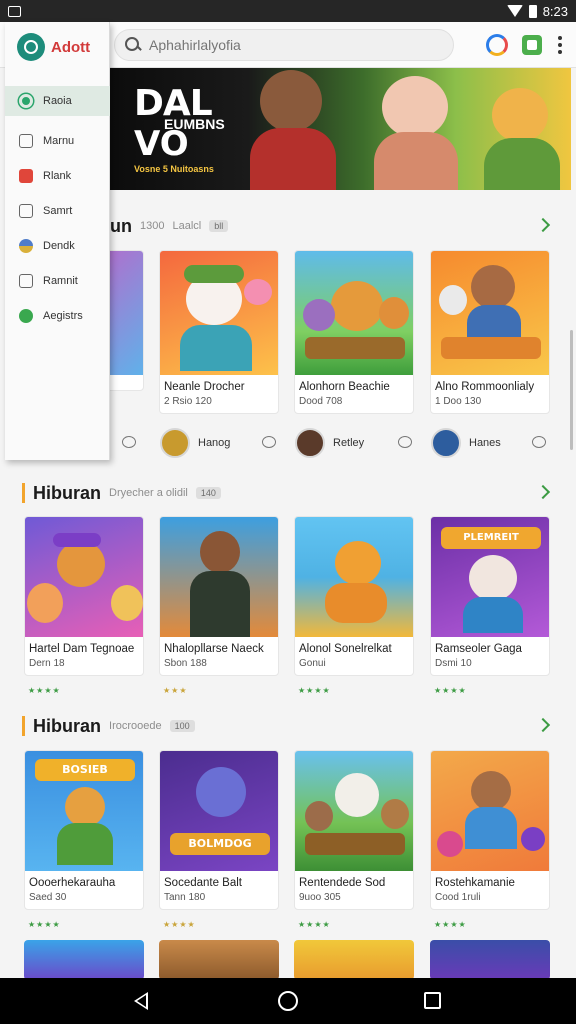 The height and width of the screenshot is (1024, 576). Describe the element at coordinates (219, 596) in the screenshot. I see `game-card: Nhalopllarse Naeck Sbon 188` at that location.